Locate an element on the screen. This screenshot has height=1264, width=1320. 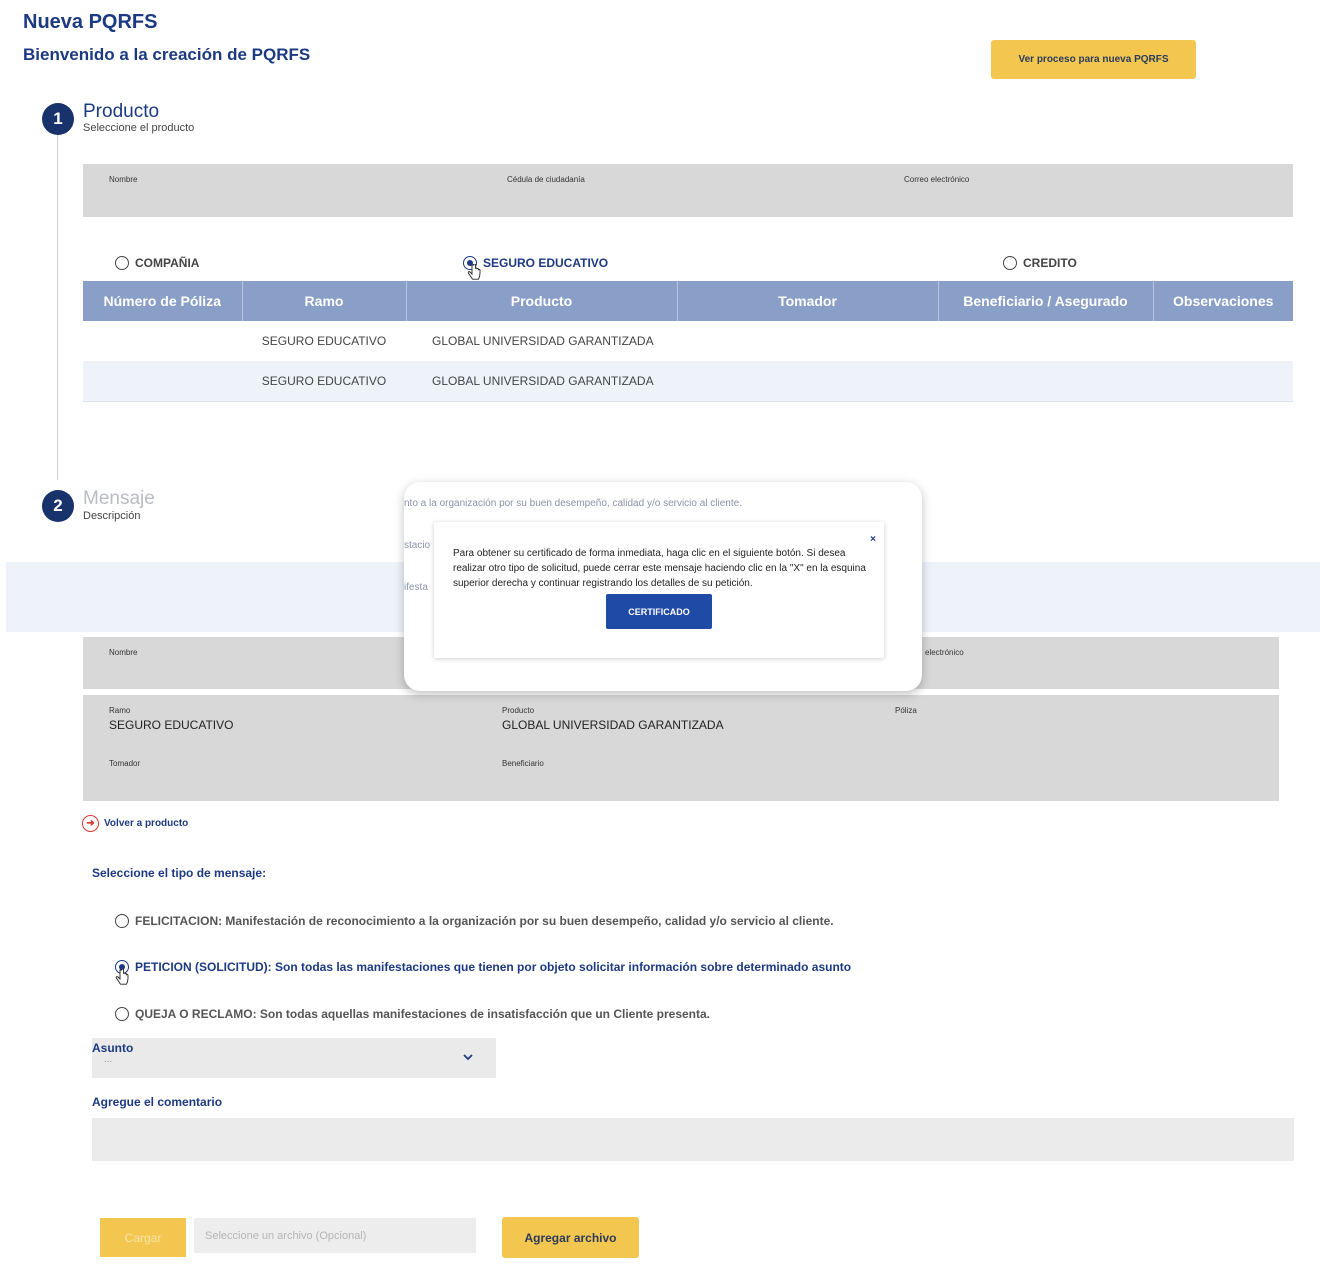
load-button: Cargar is located at coordinates (143, 1237).